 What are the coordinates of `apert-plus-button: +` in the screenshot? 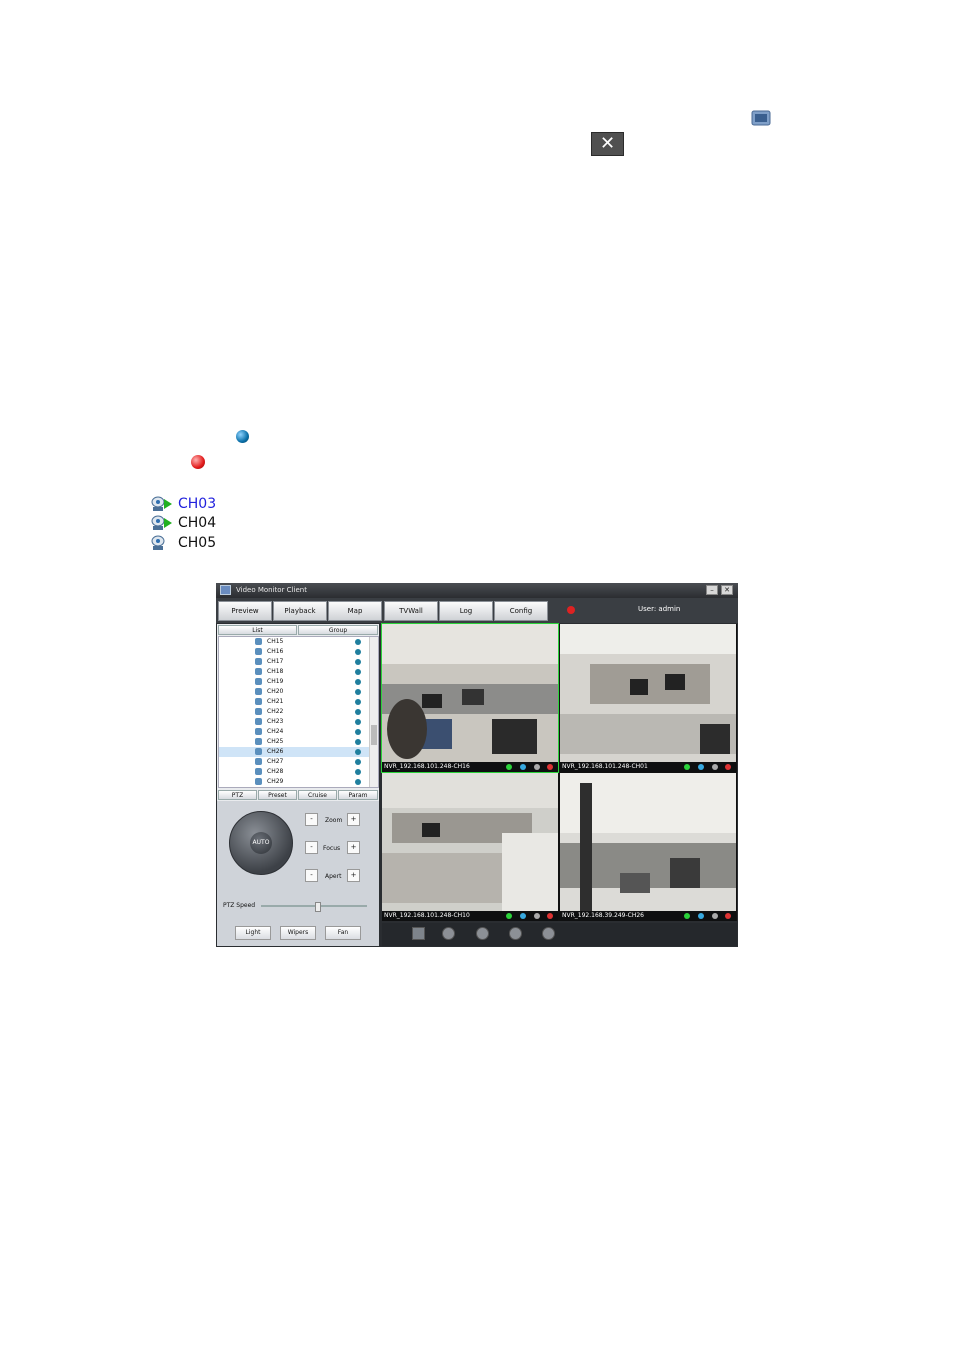 It's located at (353, 875).